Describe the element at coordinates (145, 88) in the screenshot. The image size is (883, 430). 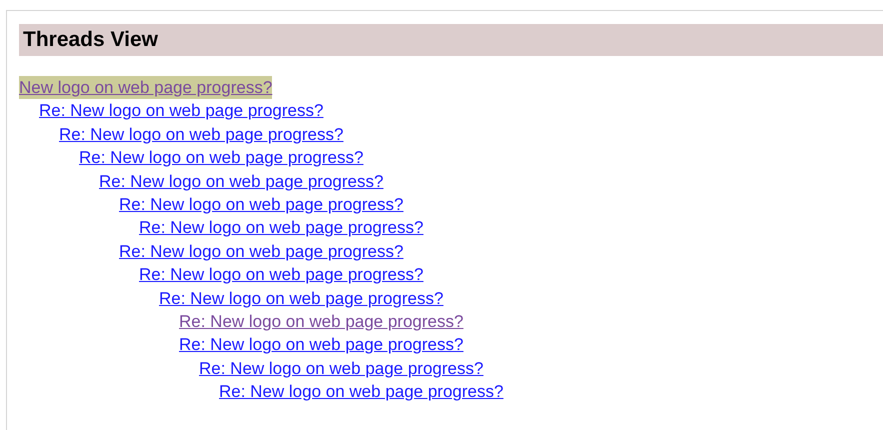
I see `thread-link: New logo on web page progress?` at that location.